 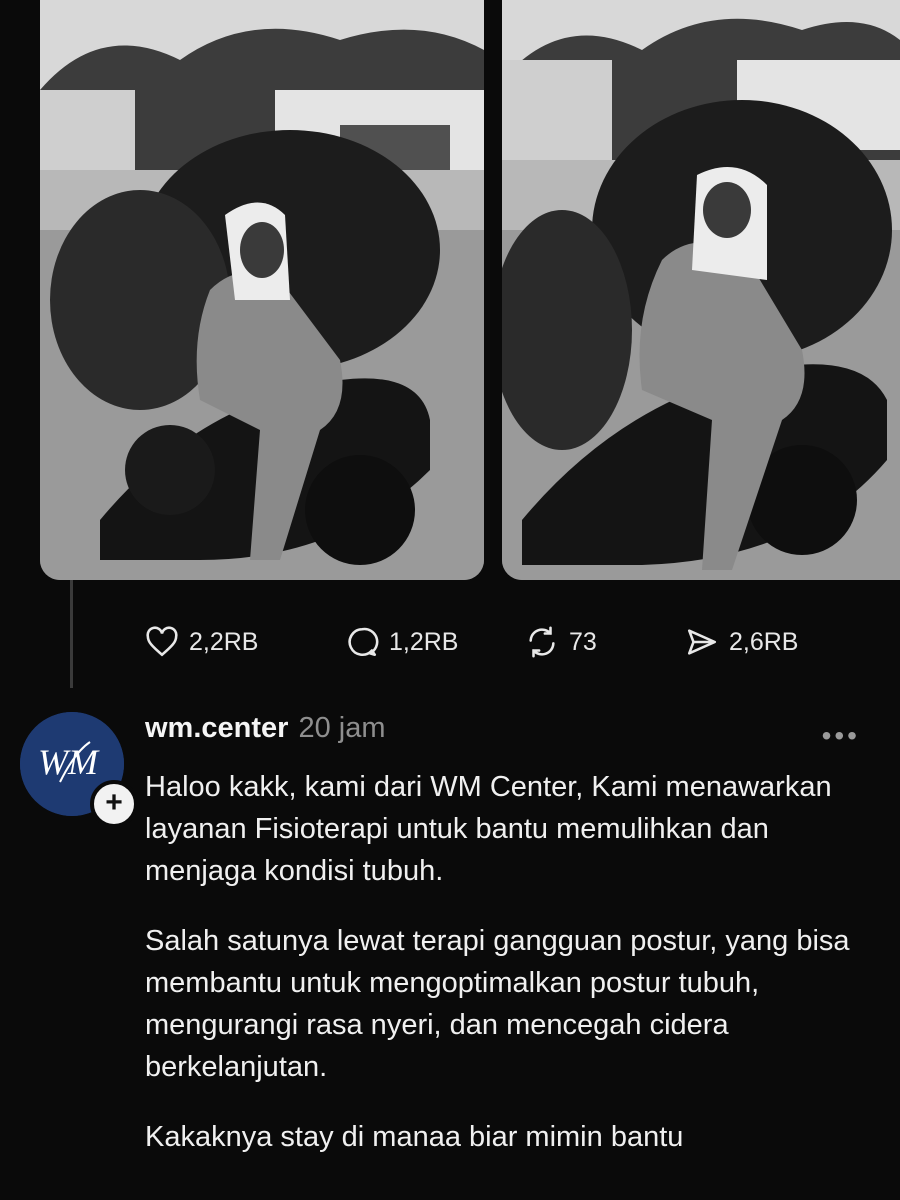 What do you see at coordinates (542, 642) in the screenshot?
I see `repost-icon` at bounding box center [542, 642].